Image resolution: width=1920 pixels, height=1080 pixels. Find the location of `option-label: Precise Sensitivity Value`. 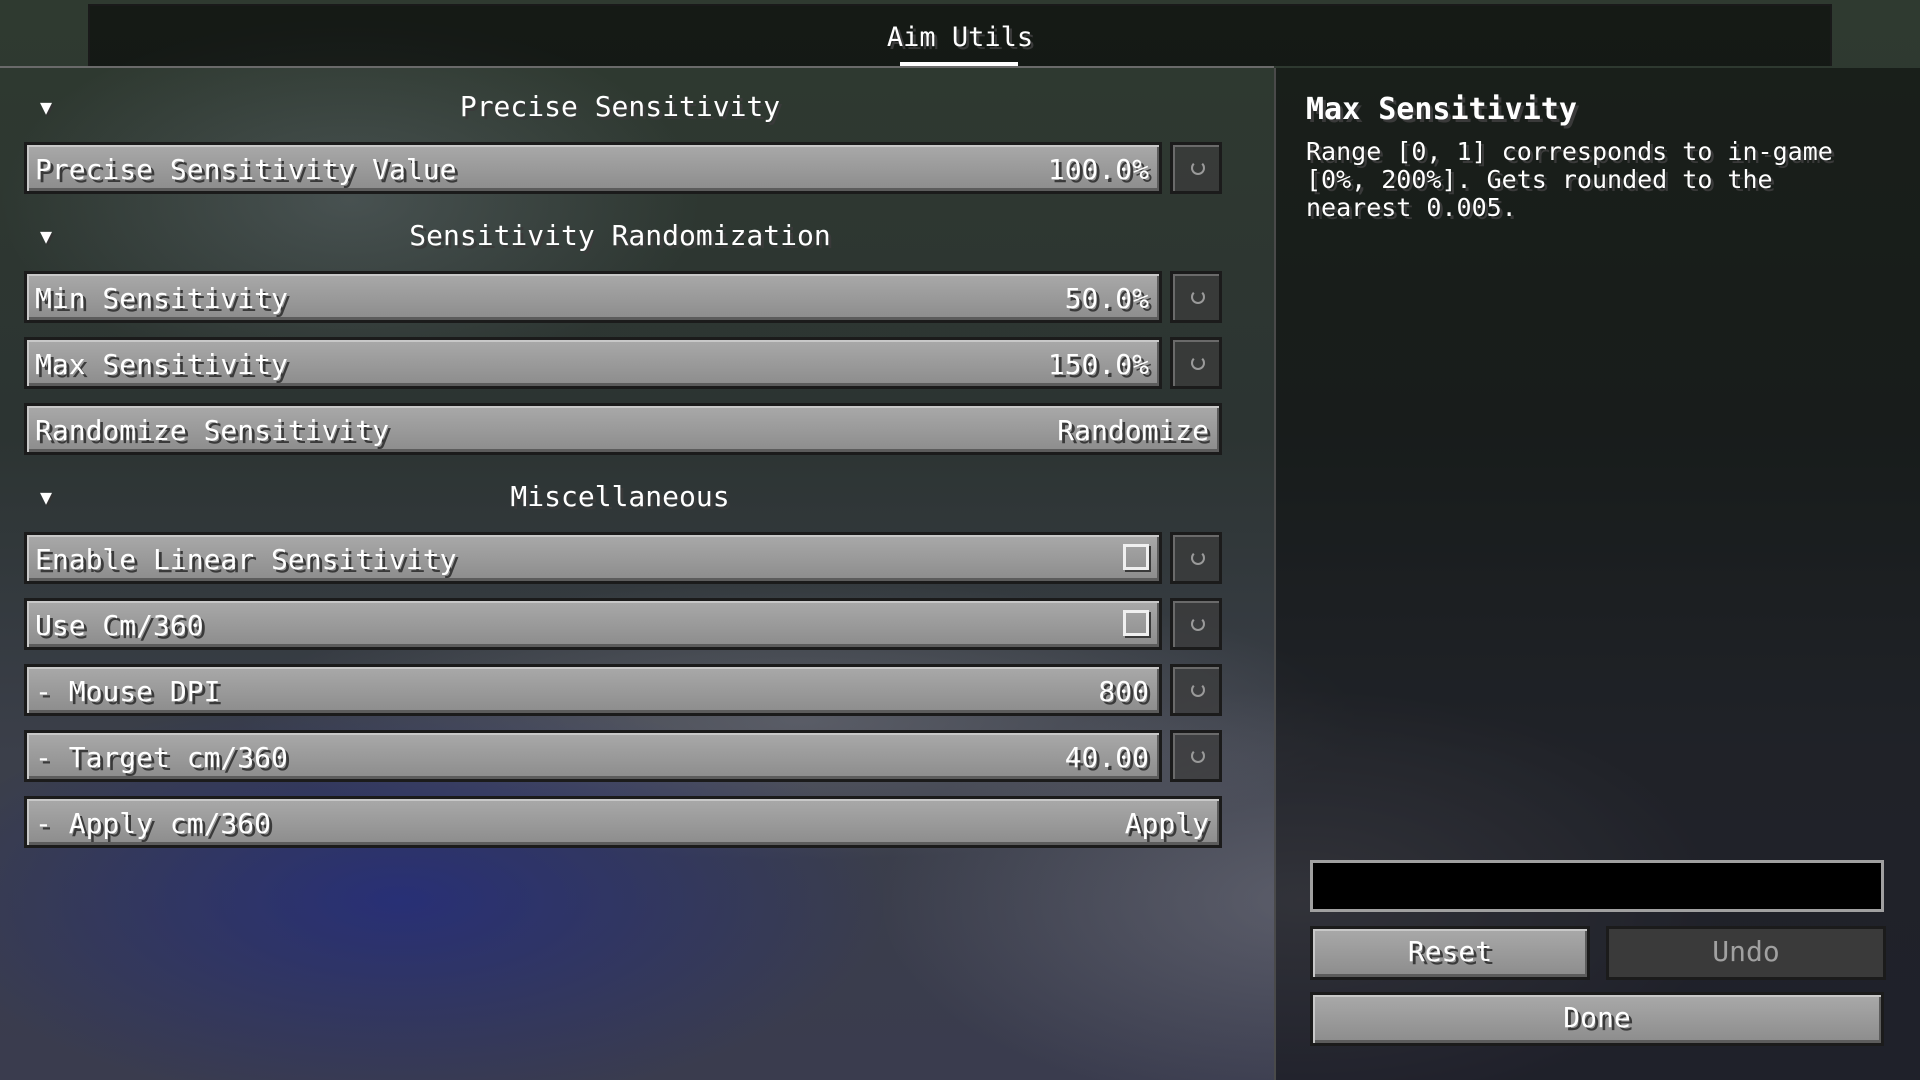

option-label: Precise Sensitivity Value is located at coordinates (246, 169).